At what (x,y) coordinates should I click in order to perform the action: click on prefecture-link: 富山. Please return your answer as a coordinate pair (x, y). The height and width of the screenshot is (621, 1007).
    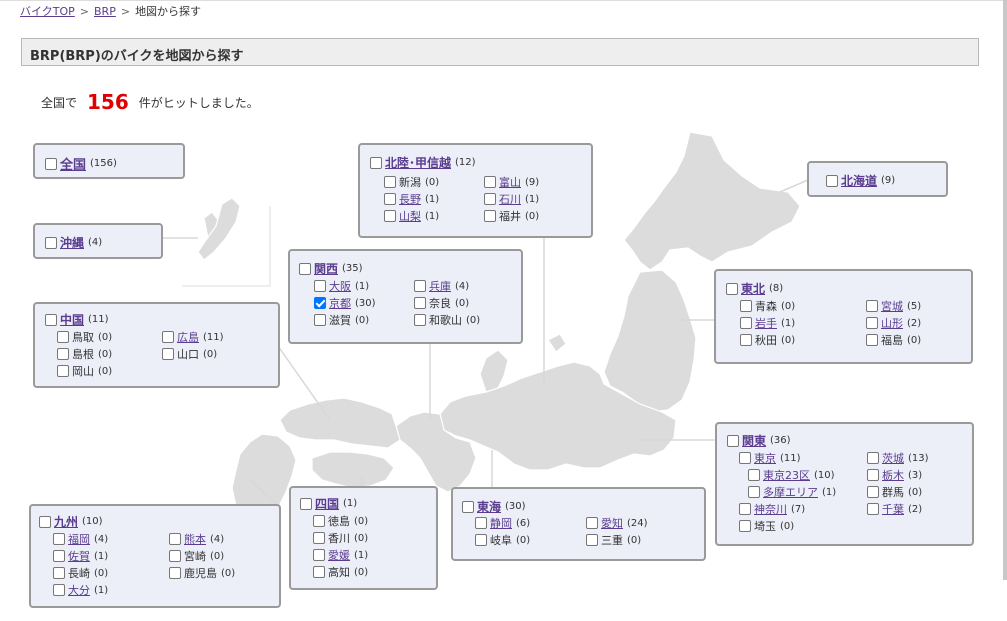
    Looking at the image, I should click on (510, 182).